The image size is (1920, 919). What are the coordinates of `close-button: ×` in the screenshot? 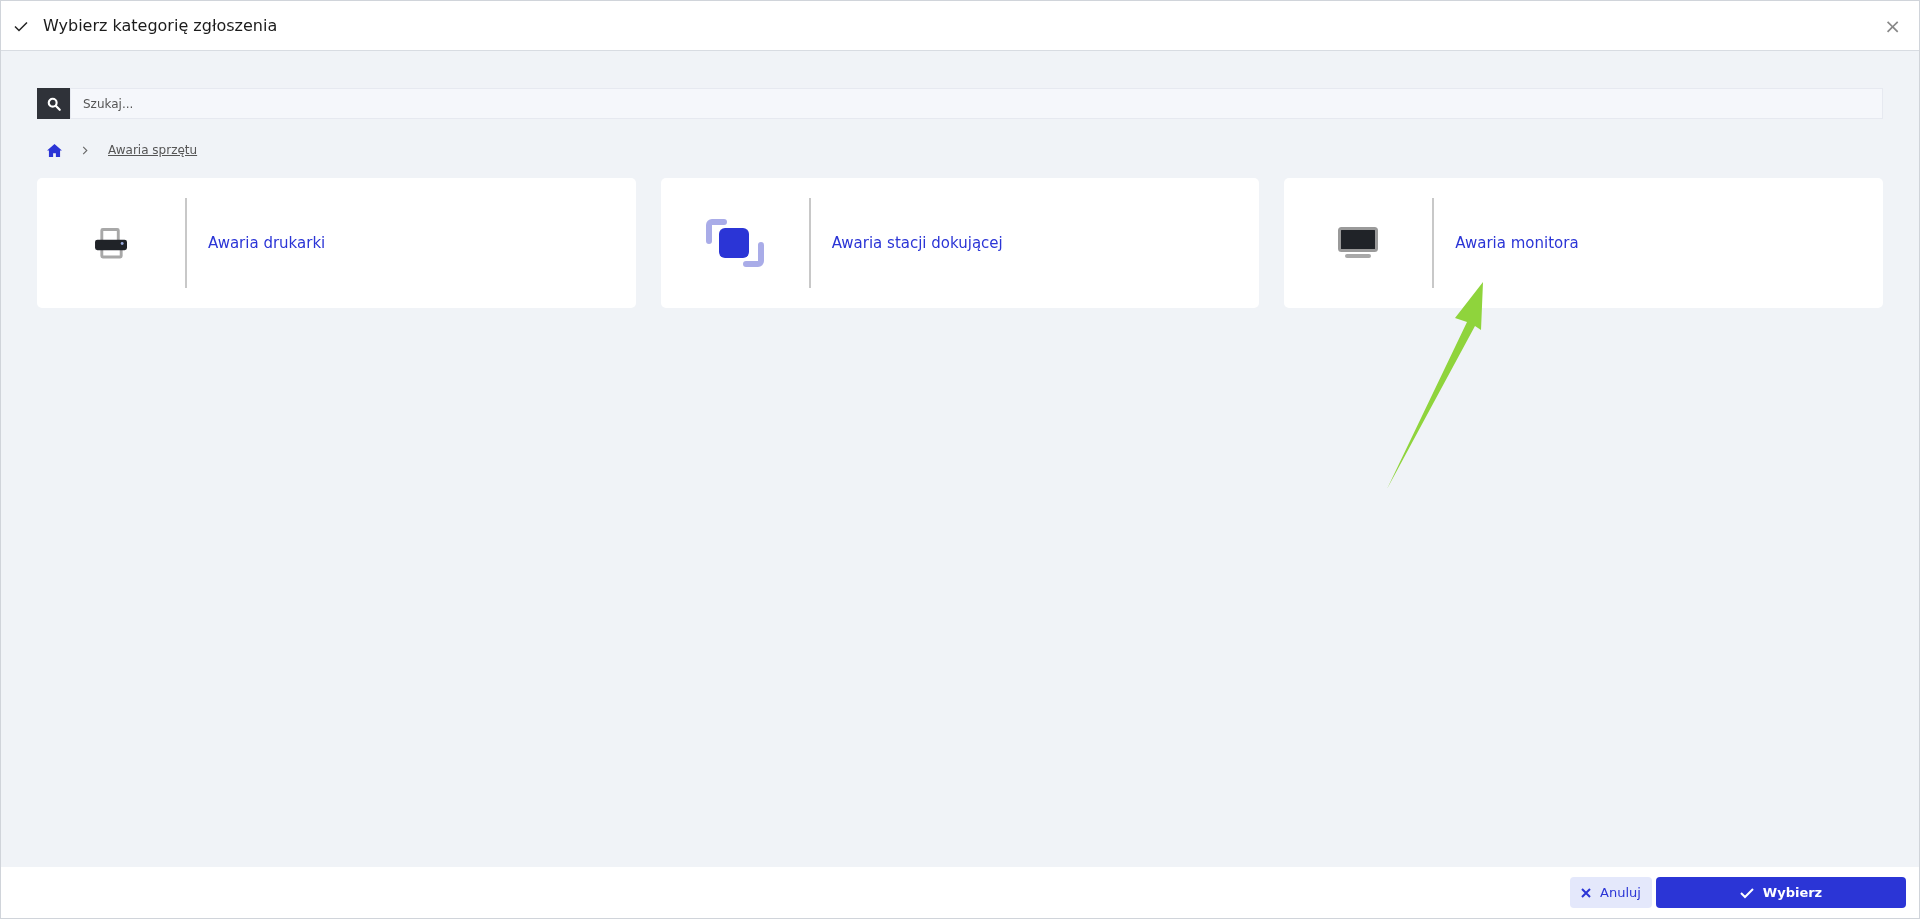 It's located at (1892, 25).